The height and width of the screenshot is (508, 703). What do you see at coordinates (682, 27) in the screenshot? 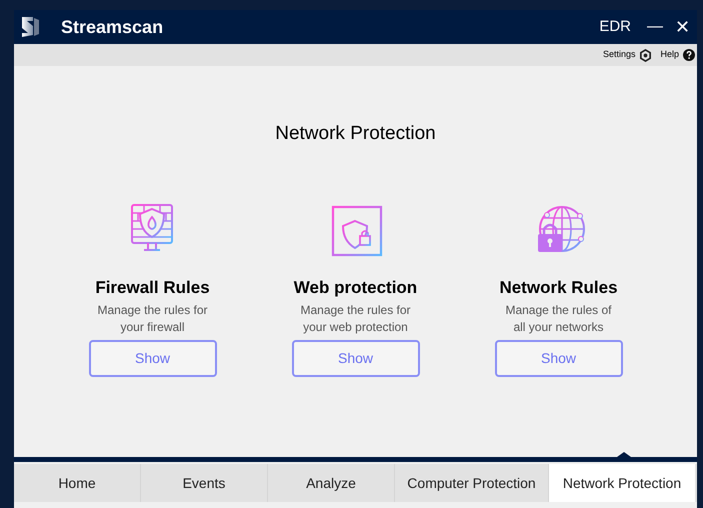
I see `close-button: ✕` at bounding box center [682, 27].